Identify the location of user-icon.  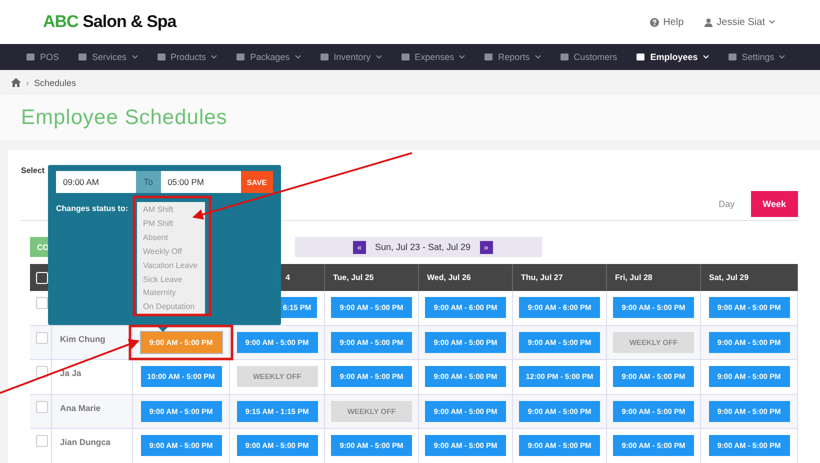
(708, 22).